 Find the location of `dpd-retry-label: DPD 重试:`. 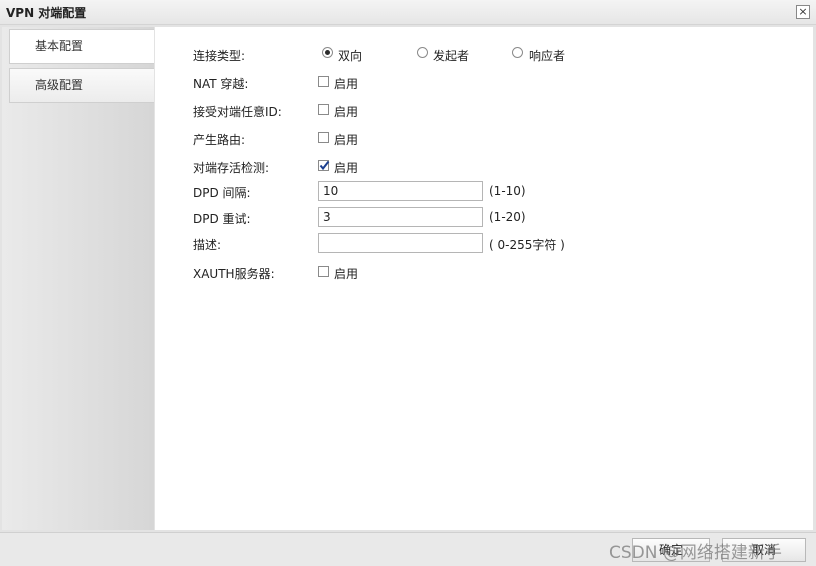

dpd-retry-label: DPD 重试: is located at coordinates (222, 219).